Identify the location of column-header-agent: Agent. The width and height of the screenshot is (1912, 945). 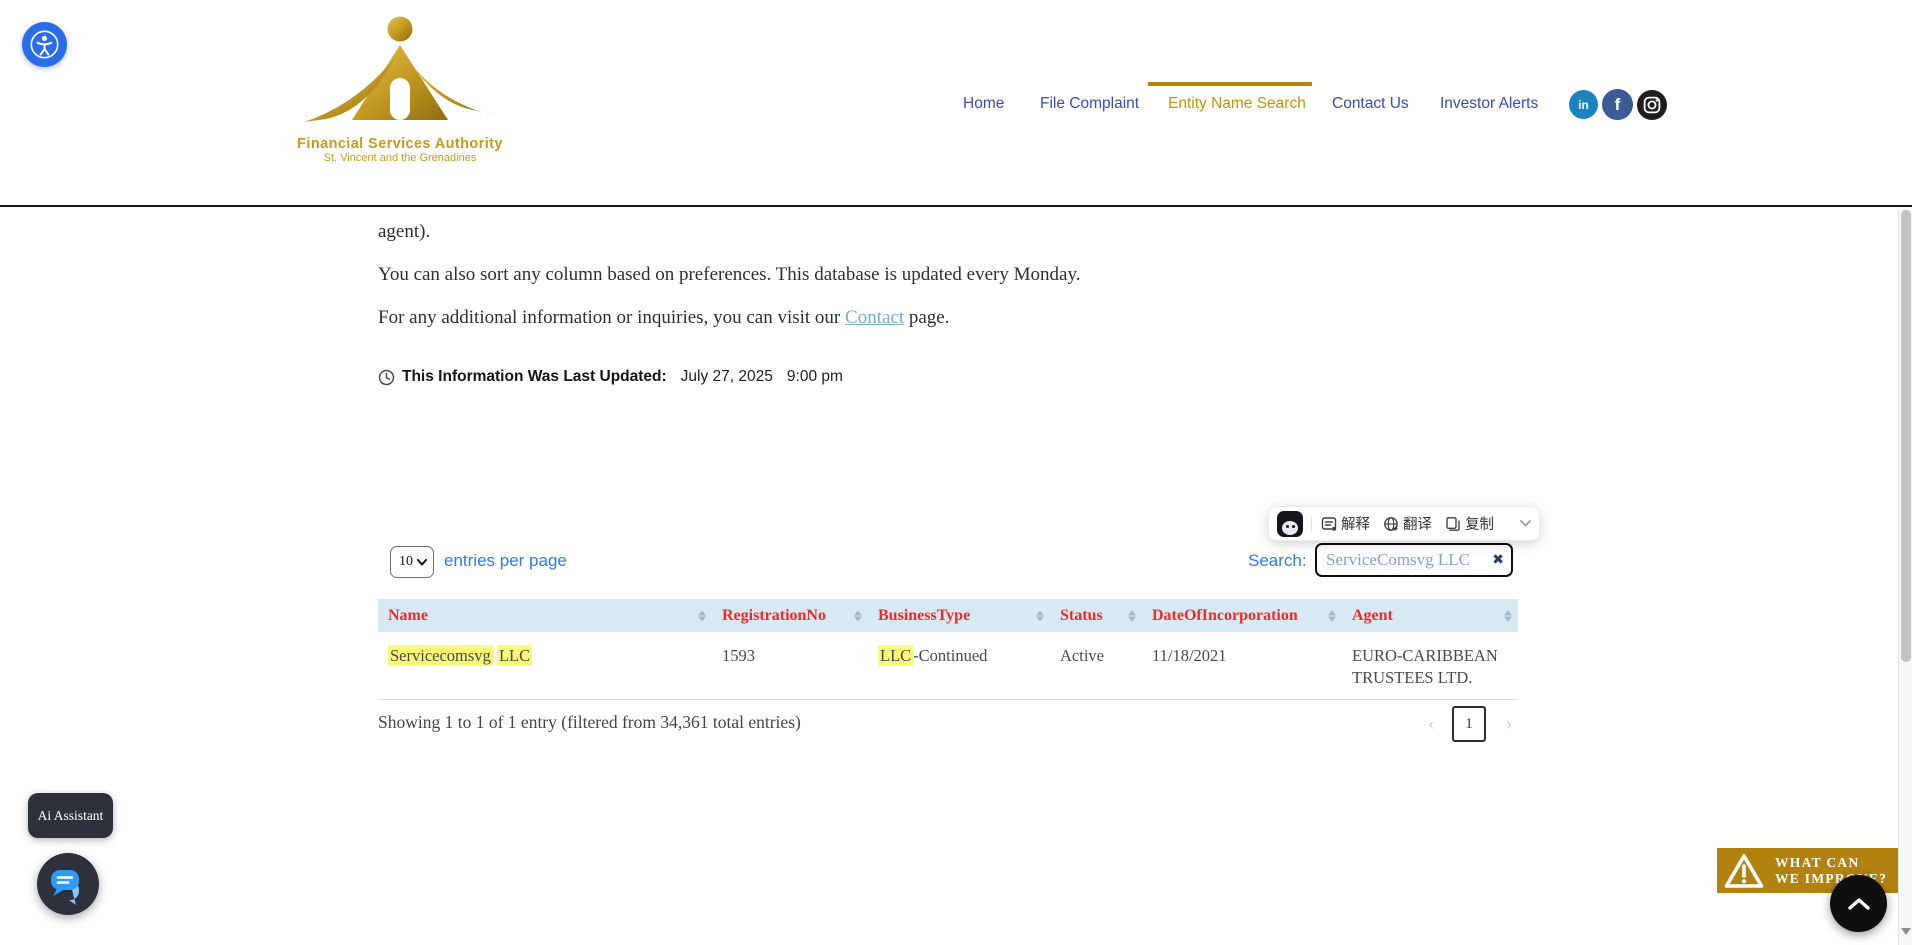
(1430, 615).